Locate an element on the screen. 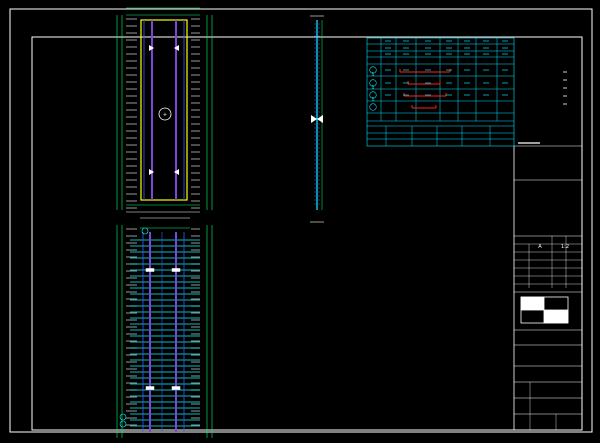 This screenshot has height=443, width=600. section-marker-b-label: 1 is located at coordinates (372, 88).